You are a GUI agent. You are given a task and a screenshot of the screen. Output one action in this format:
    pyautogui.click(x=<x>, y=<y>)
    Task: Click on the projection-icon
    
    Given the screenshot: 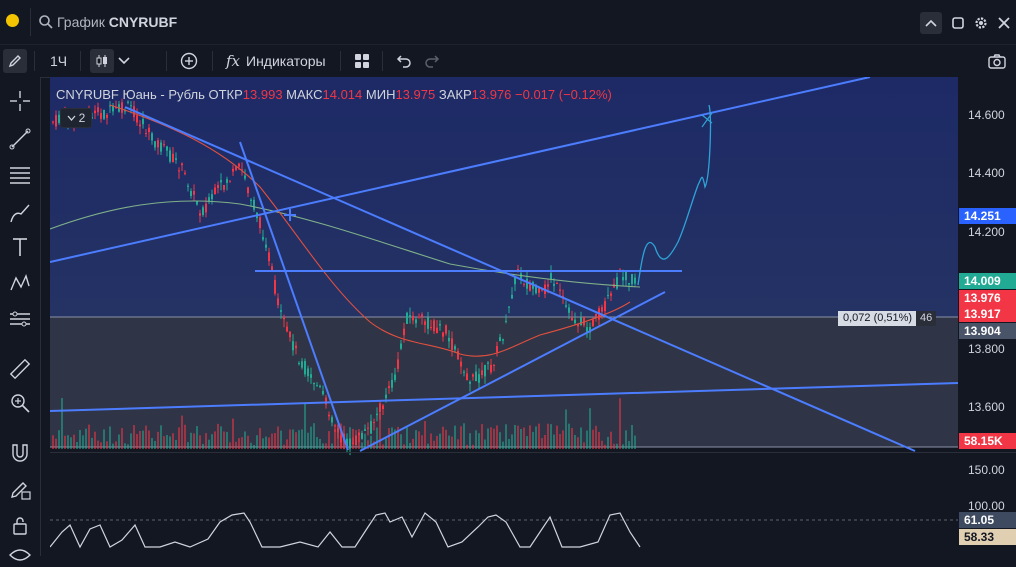 What is the action you would take?
    pyautogui.click(x=20, y=319)
    